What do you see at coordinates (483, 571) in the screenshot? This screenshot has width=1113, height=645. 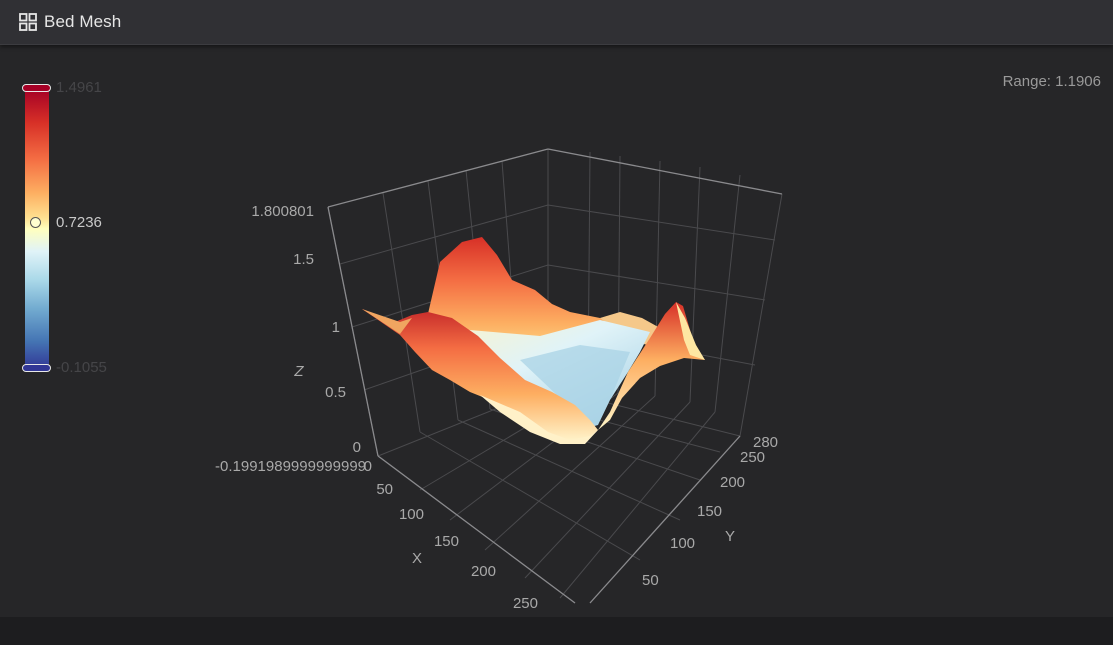 I see `x-tick: 200` at bounding box center [483, 571].